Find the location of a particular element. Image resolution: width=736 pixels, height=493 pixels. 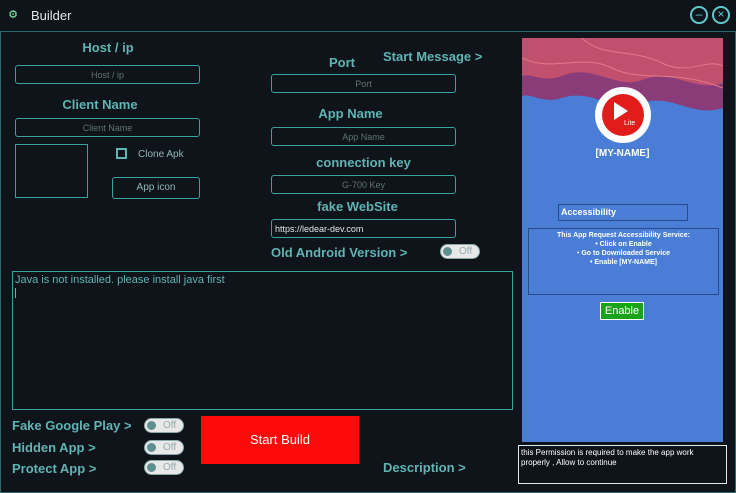

youtube-app-icon: Lite is located at coordinates (623, 115).